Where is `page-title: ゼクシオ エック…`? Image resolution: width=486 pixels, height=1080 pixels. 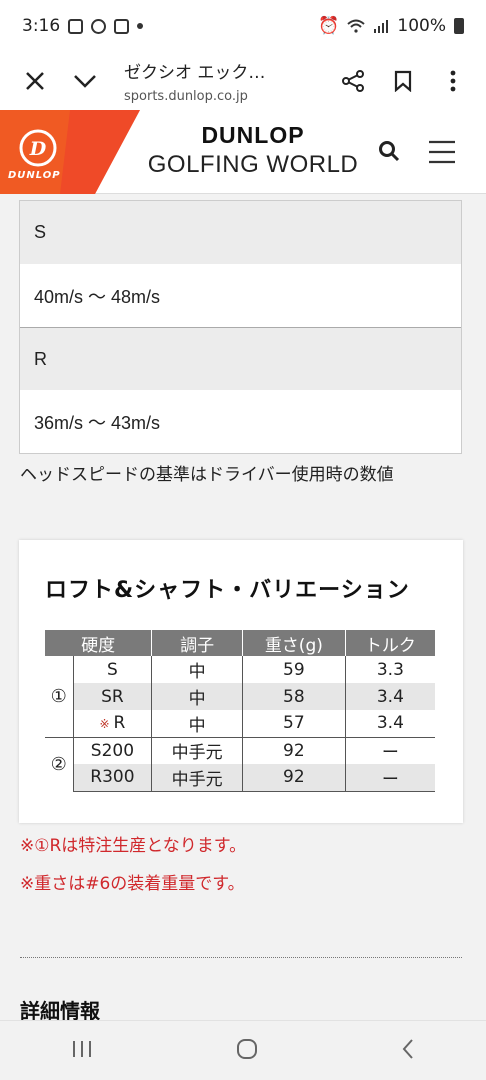
page-title: ゼクシオ エック… is located at coordinates (195, 73).